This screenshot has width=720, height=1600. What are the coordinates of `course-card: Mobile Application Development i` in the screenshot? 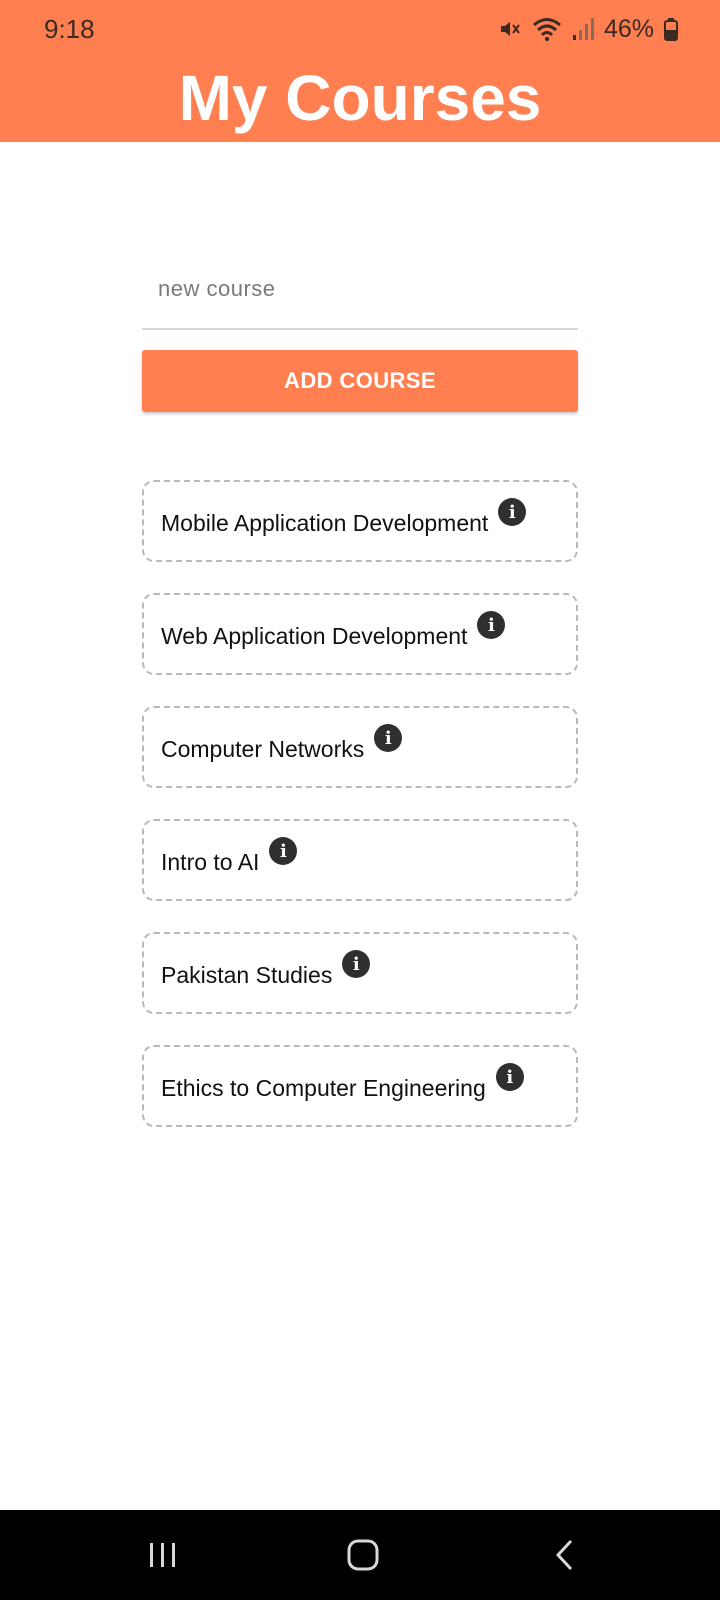 It's located at (360, 521).